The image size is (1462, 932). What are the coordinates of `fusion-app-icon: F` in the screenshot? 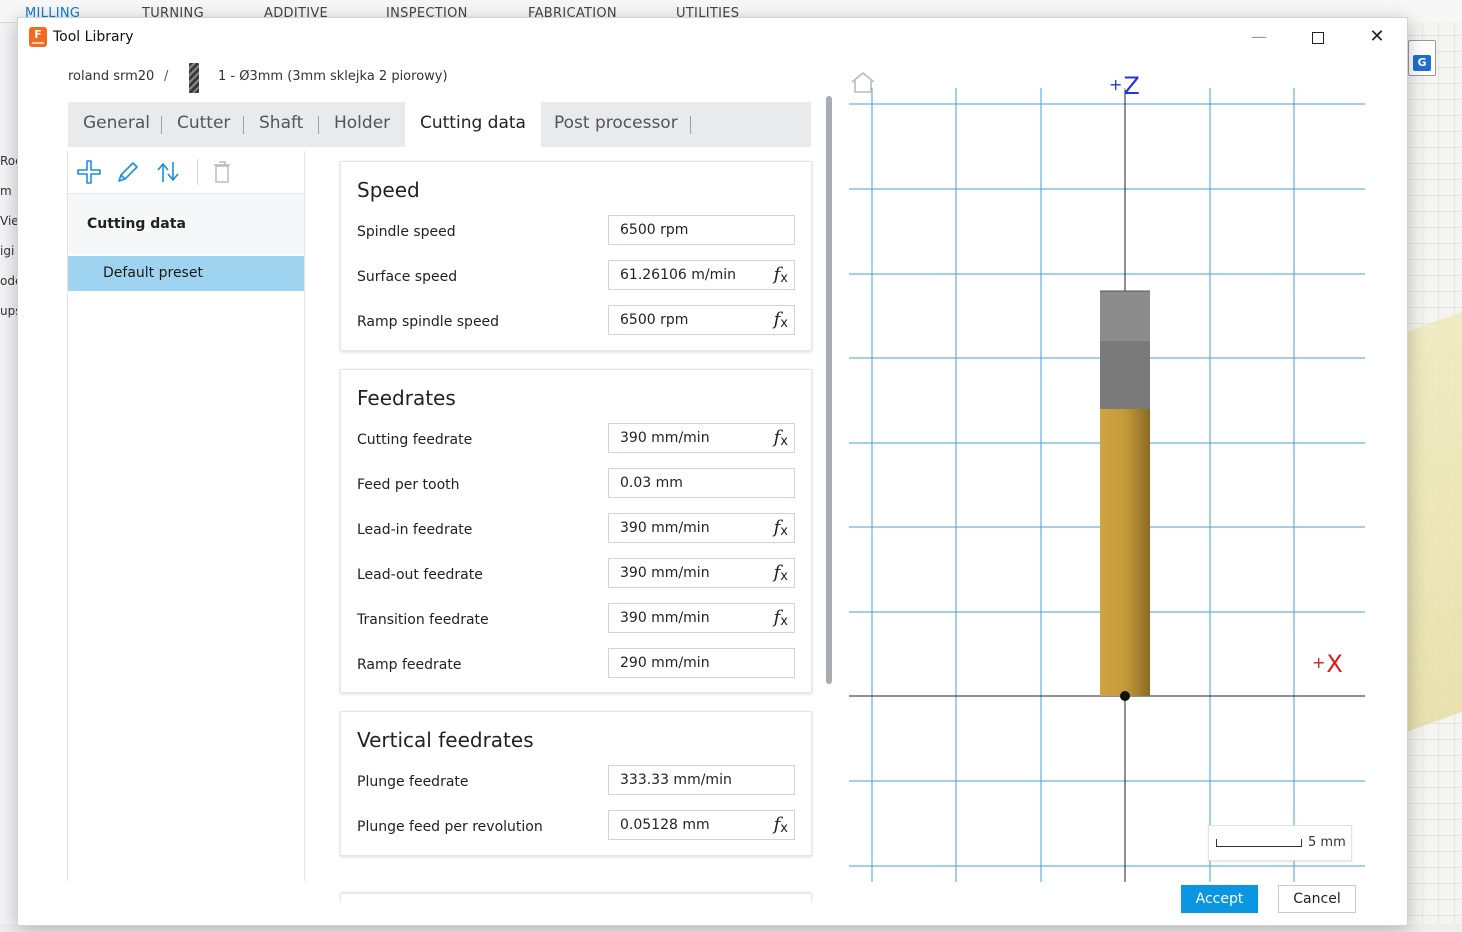 It's located at (38, 37).